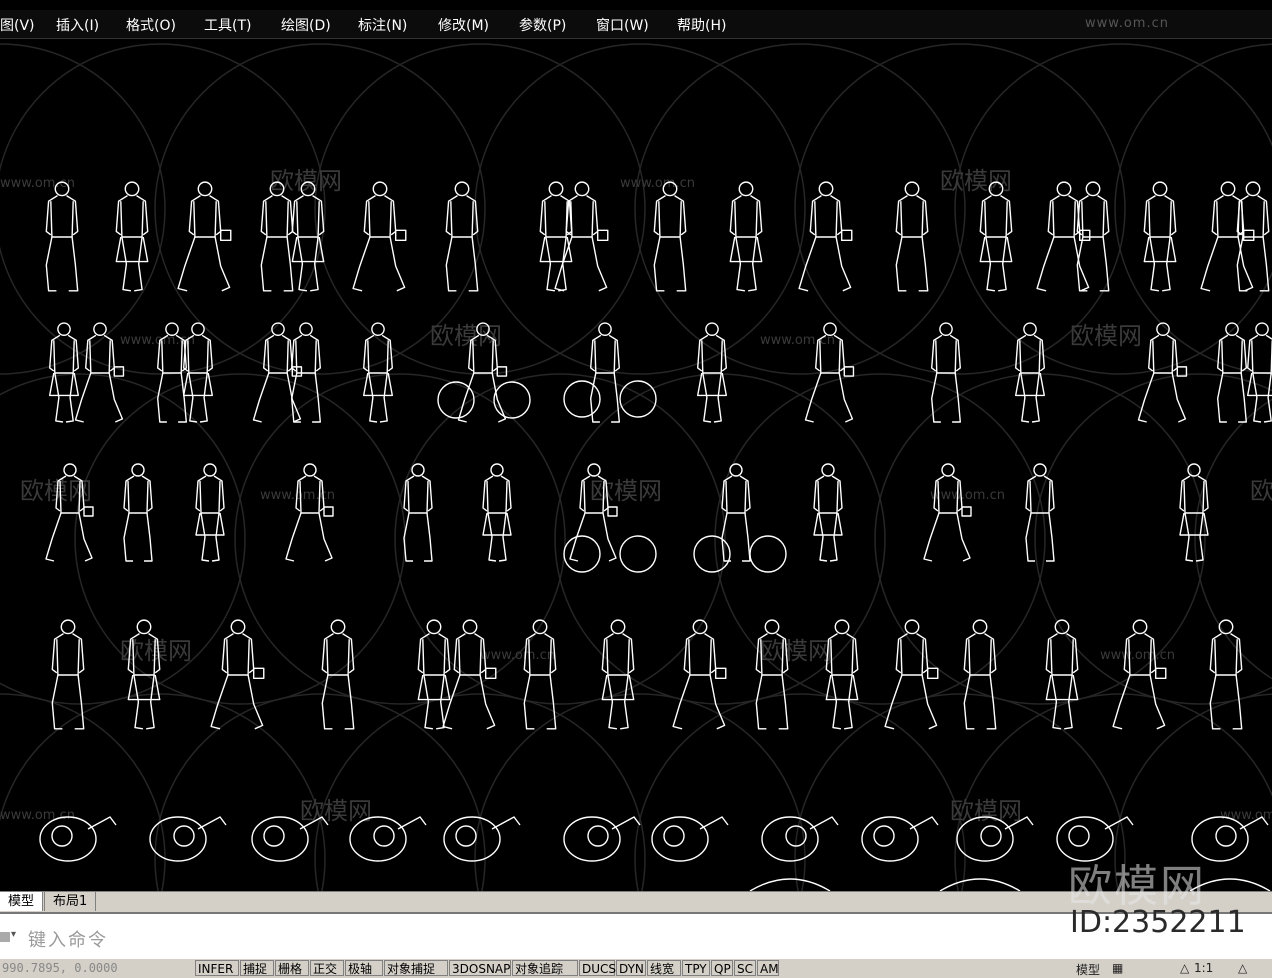 This screenshot has height=978, width=1272. What do you see at coordinates (1184, 968) in the screenshot?
I see `annotation-scale-icon: △` at bounding box center [1184, 968].